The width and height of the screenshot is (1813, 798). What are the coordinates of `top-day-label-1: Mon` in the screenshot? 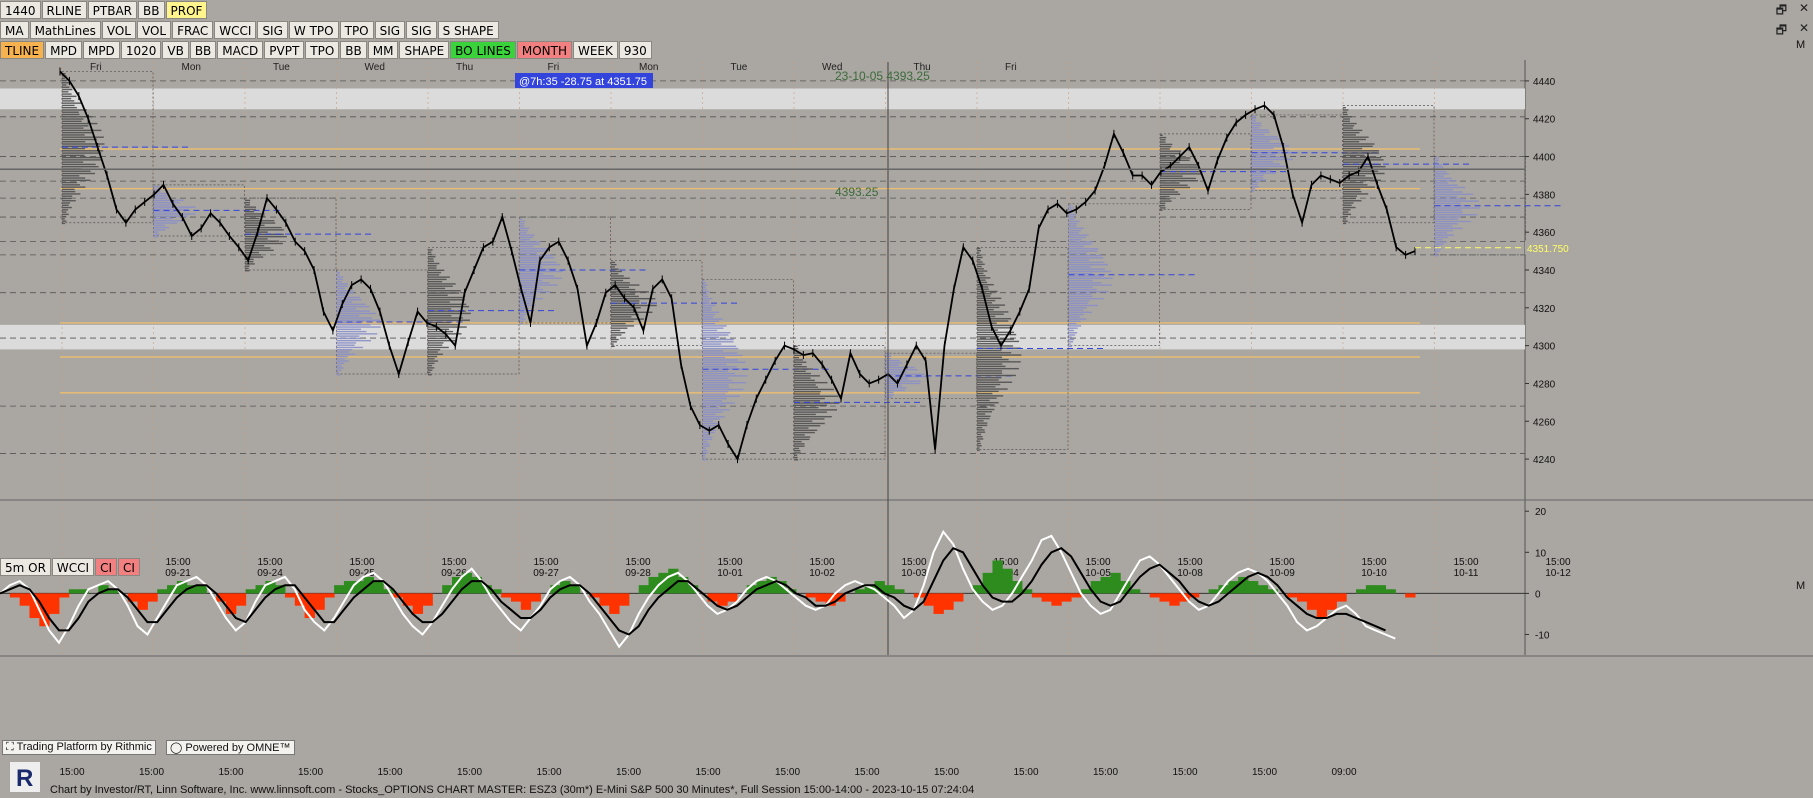 It's located at (191, 67).